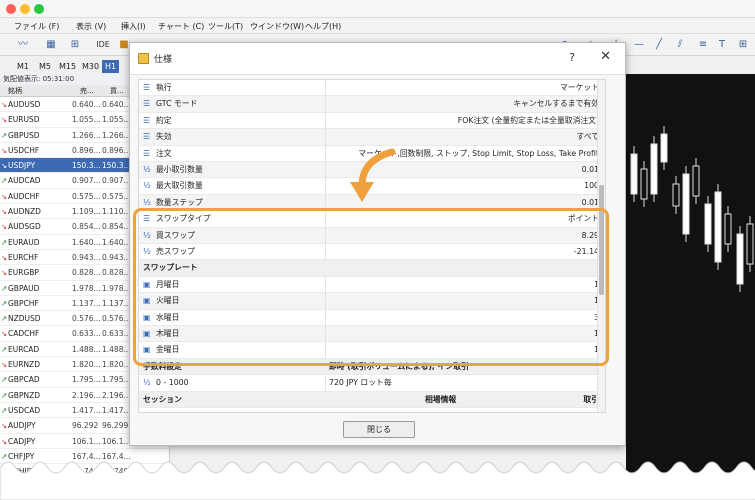  Describe the element at coordinates (556, 104) in the screenshot. I see `spec-value: キャンセルするまで有効` at that location.